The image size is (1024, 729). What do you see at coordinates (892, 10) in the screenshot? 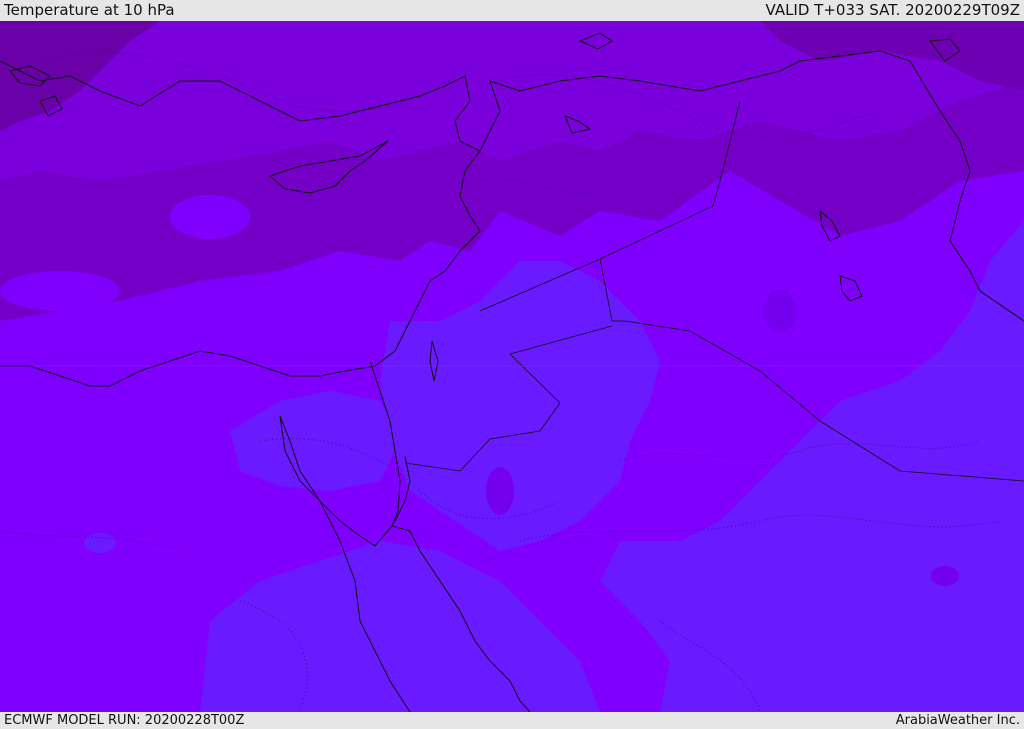
I see `valid-time-label: VALID T+033 SAT. 20200229T09Z` at bounding box center [892, 10].